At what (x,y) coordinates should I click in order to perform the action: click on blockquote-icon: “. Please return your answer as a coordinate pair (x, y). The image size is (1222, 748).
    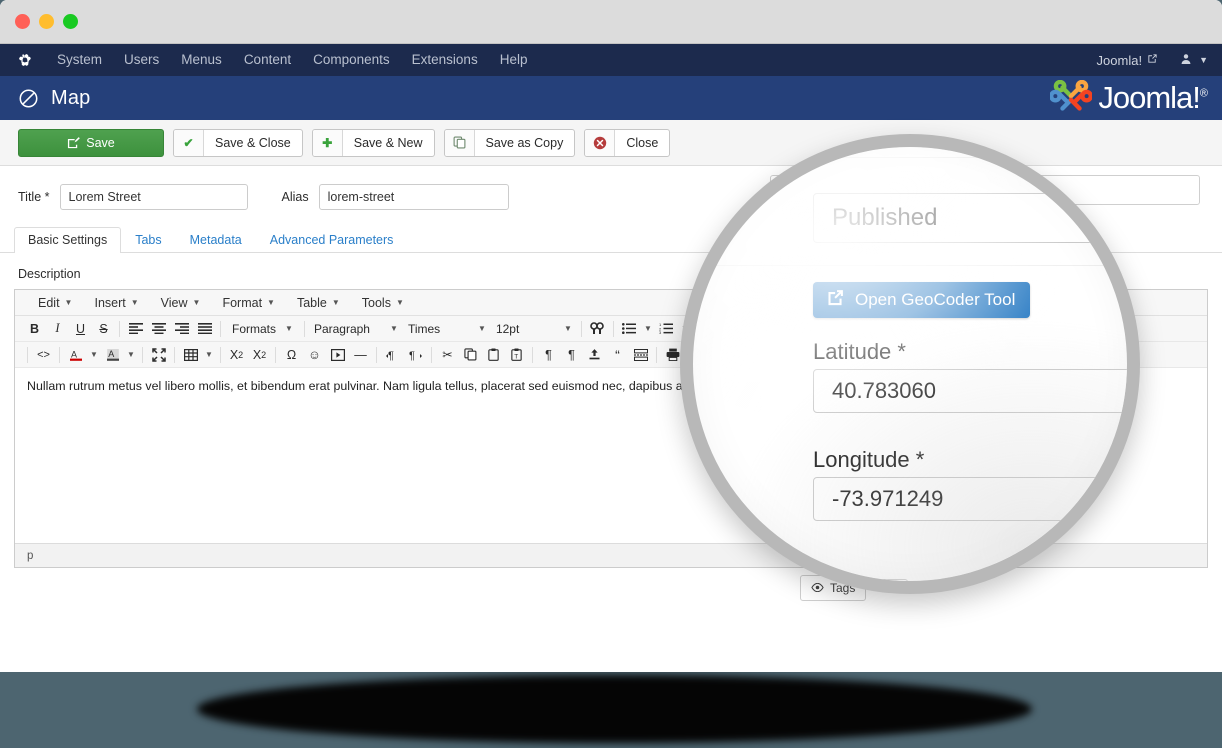
    Looking at the image, I should click on (617, 355).